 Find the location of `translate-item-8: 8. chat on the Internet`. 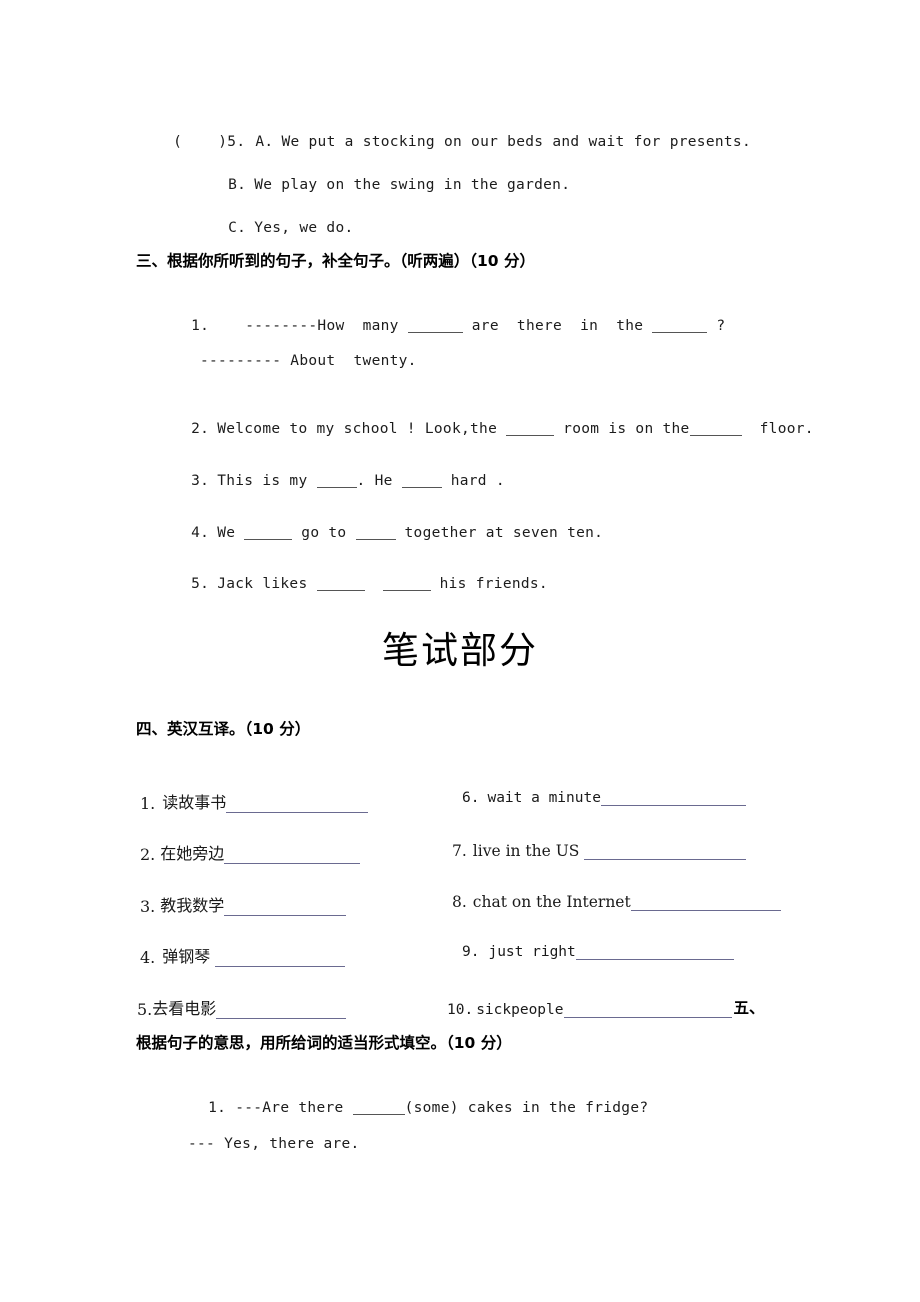

translate-item-8: 8. chat on the Internet is located at coordinates (616, 902).